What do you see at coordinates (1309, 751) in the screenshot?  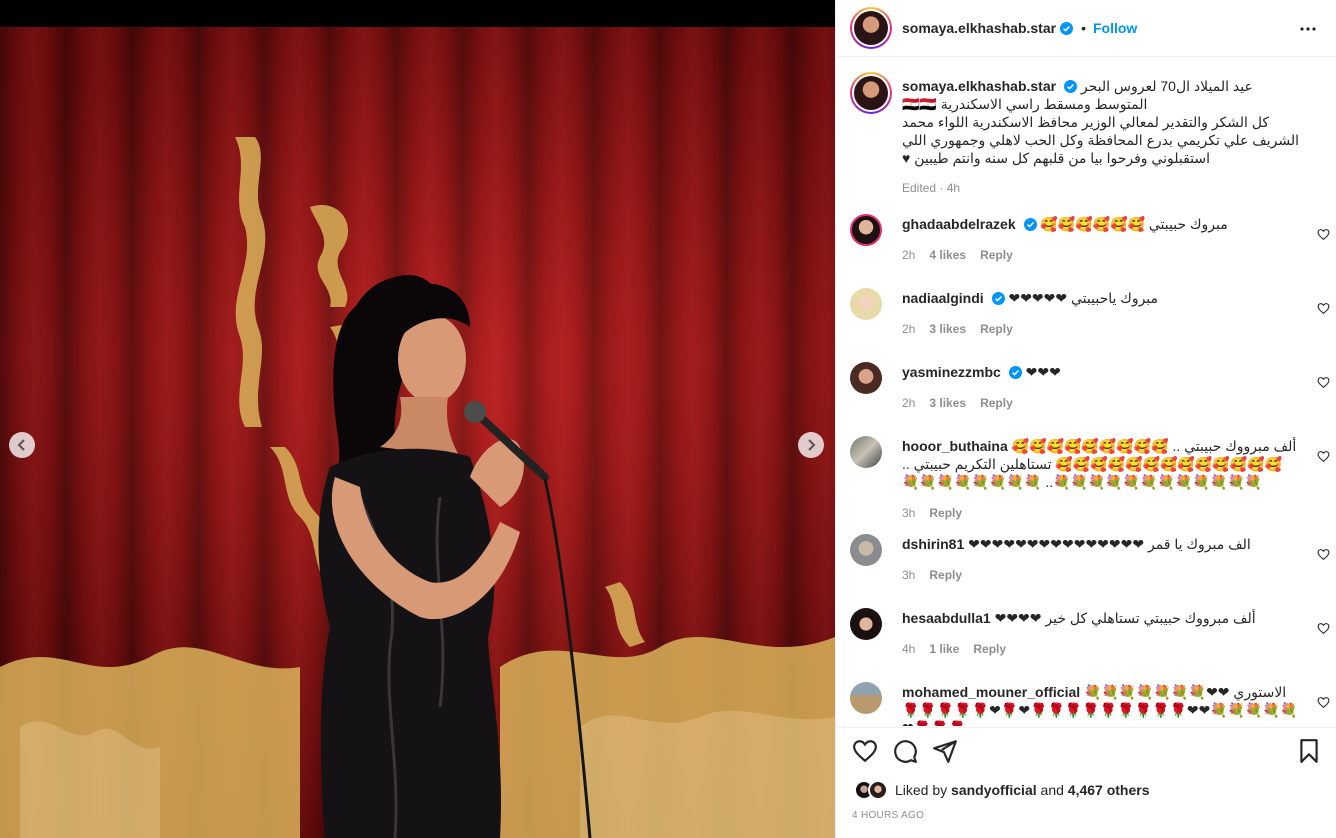 I see `bookmark-icon` at bounding box center [1309, 751].